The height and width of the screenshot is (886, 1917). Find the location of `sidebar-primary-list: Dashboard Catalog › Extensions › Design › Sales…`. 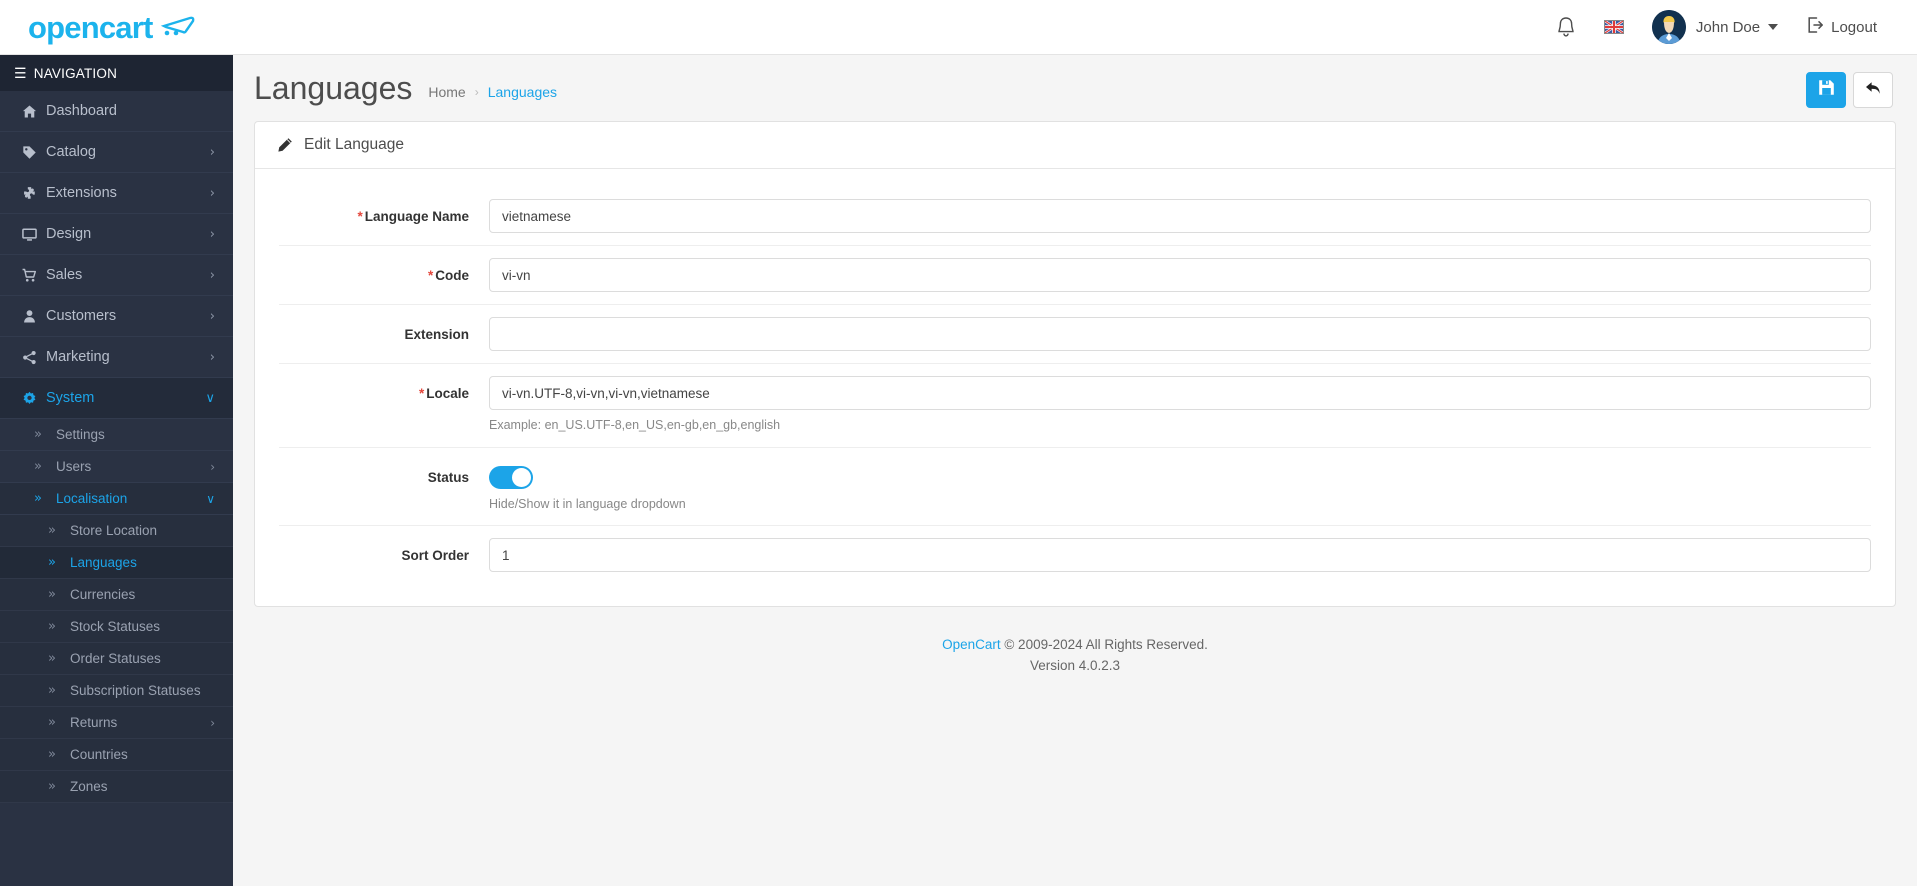

sidebar-primary-list: Dashboard Catalog › Extensions › Design › Sales… is located at coordinates (116, 255).